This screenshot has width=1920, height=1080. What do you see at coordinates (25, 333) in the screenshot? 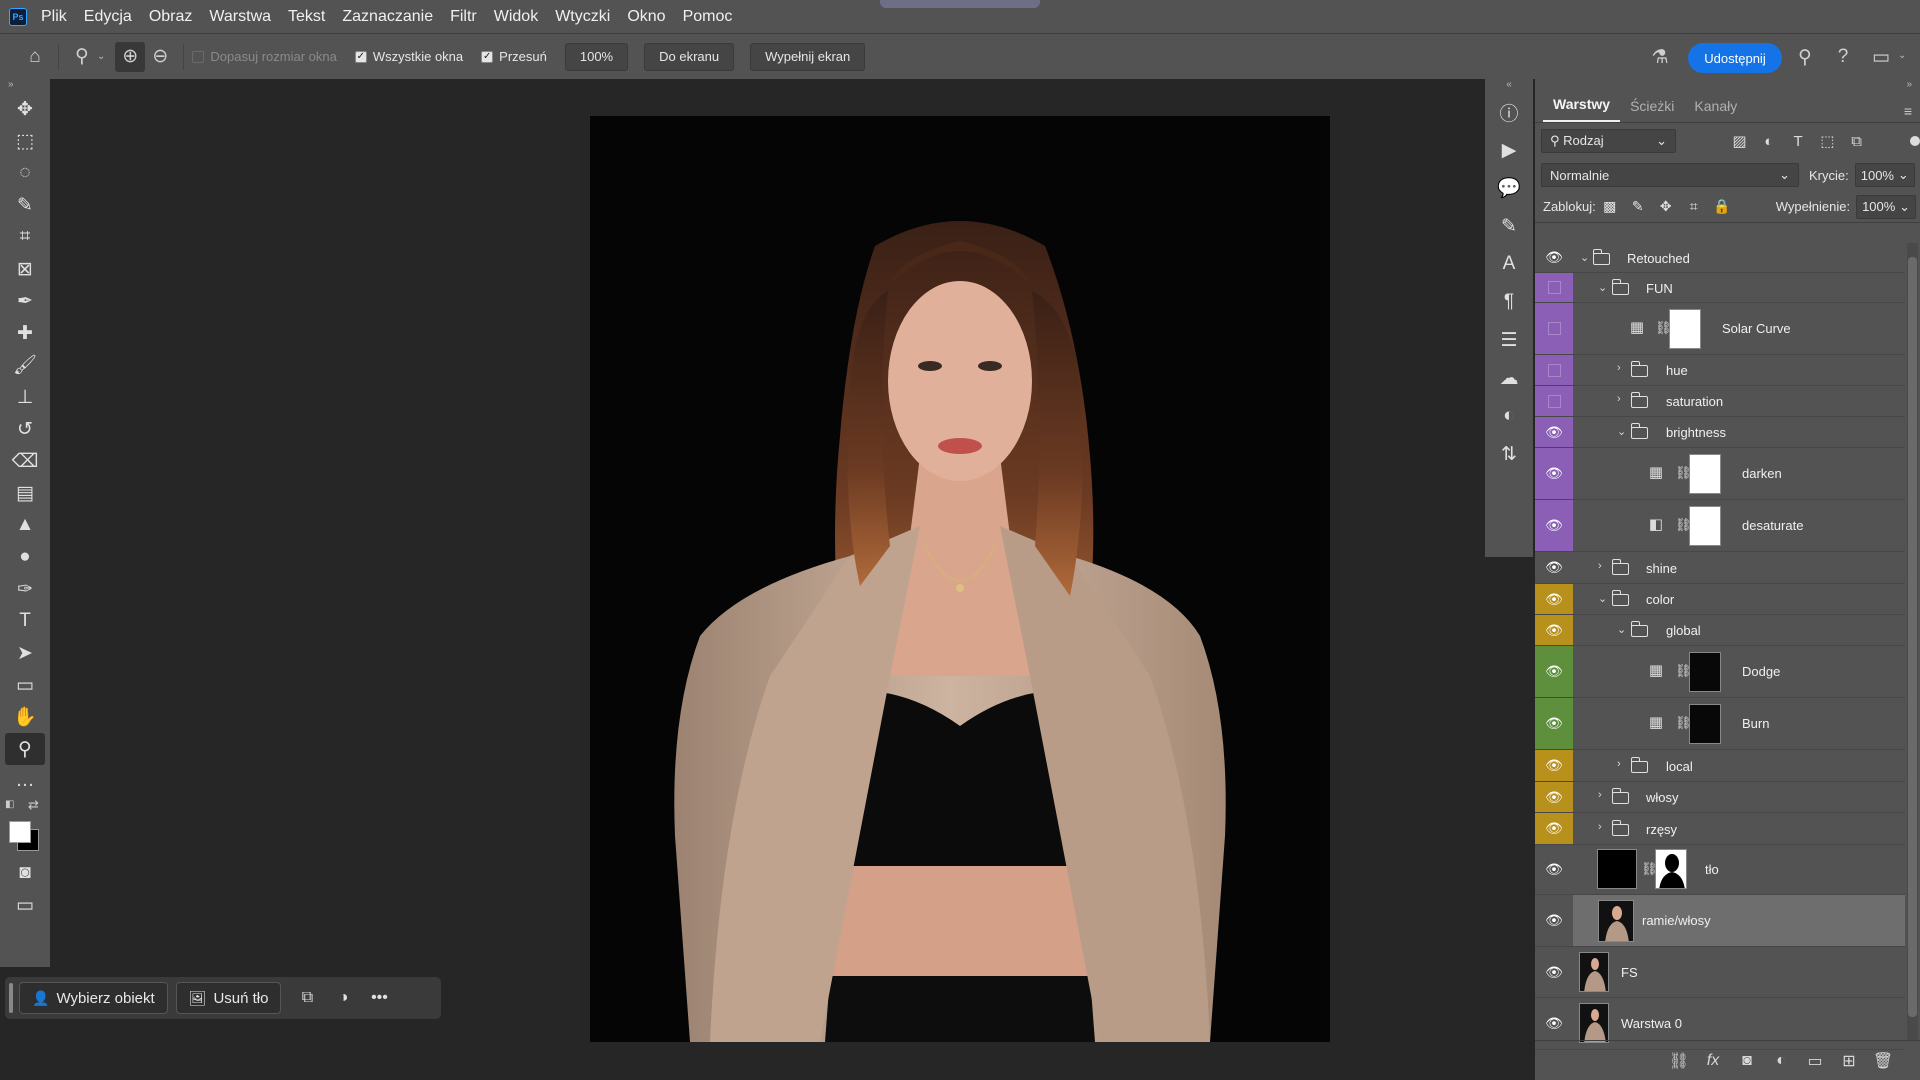
I see `healing-brush-tool-icon: ✚` at bounding box center [25, 333].